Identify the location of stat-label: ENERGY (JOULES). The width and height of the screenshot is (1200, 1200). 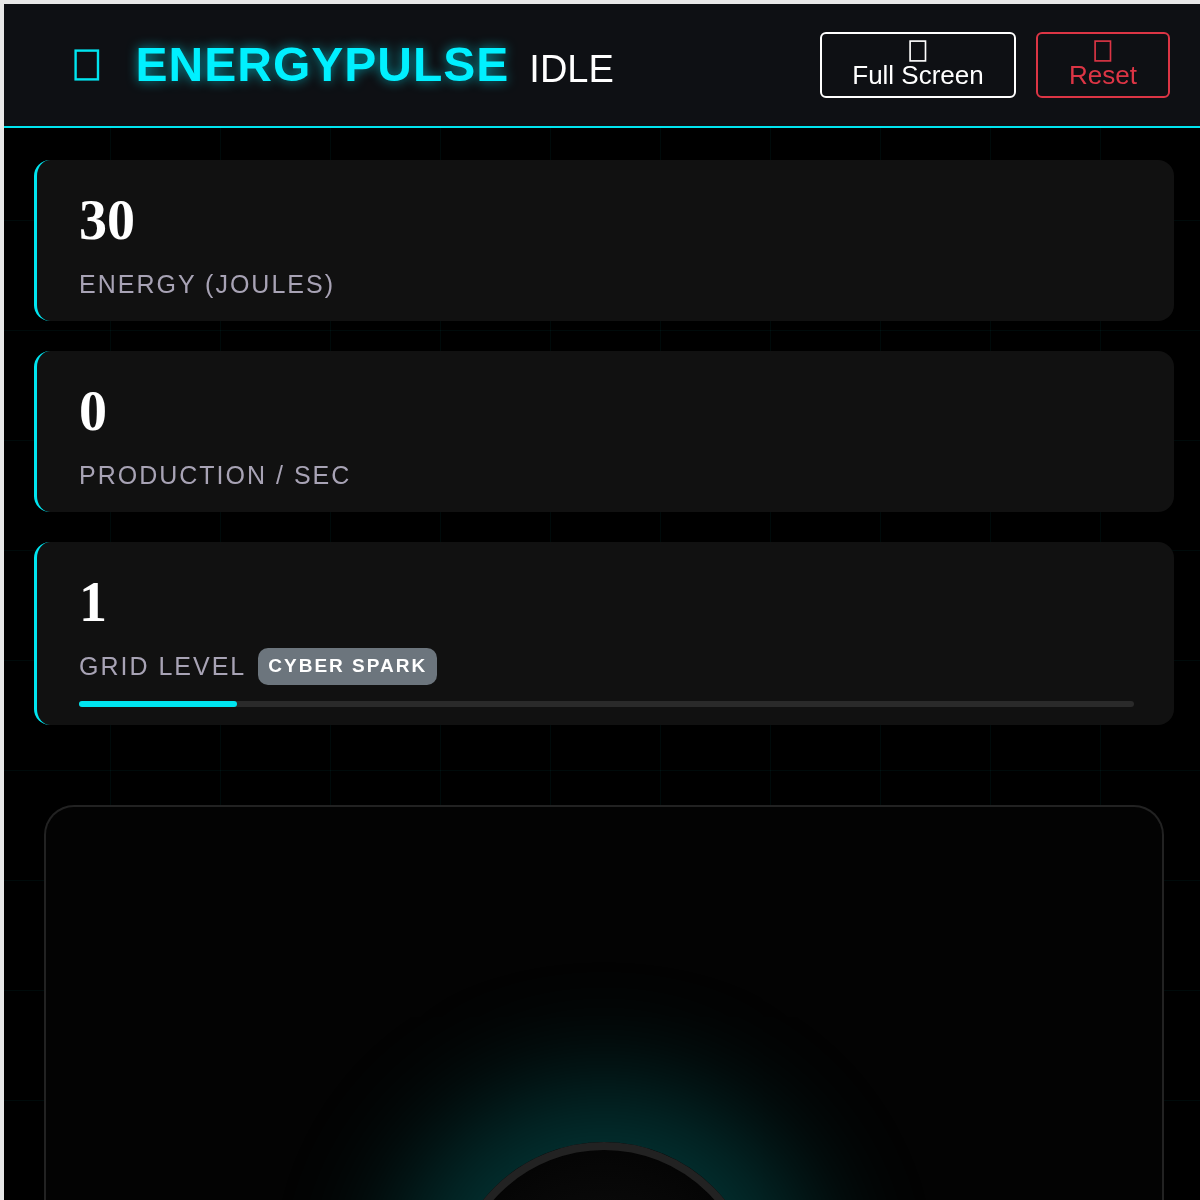
(207, 284).